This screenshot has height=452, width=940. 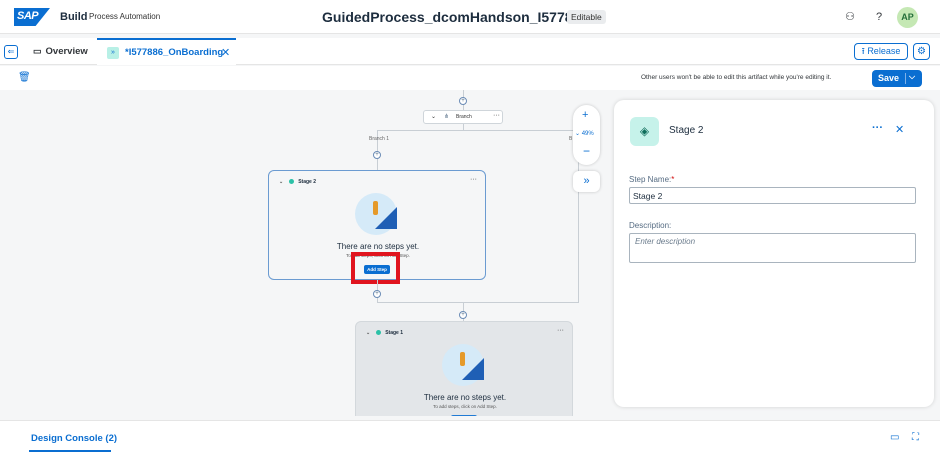 I want to click on step-name-label-text: Step Name:, so click(x=650, y=179).